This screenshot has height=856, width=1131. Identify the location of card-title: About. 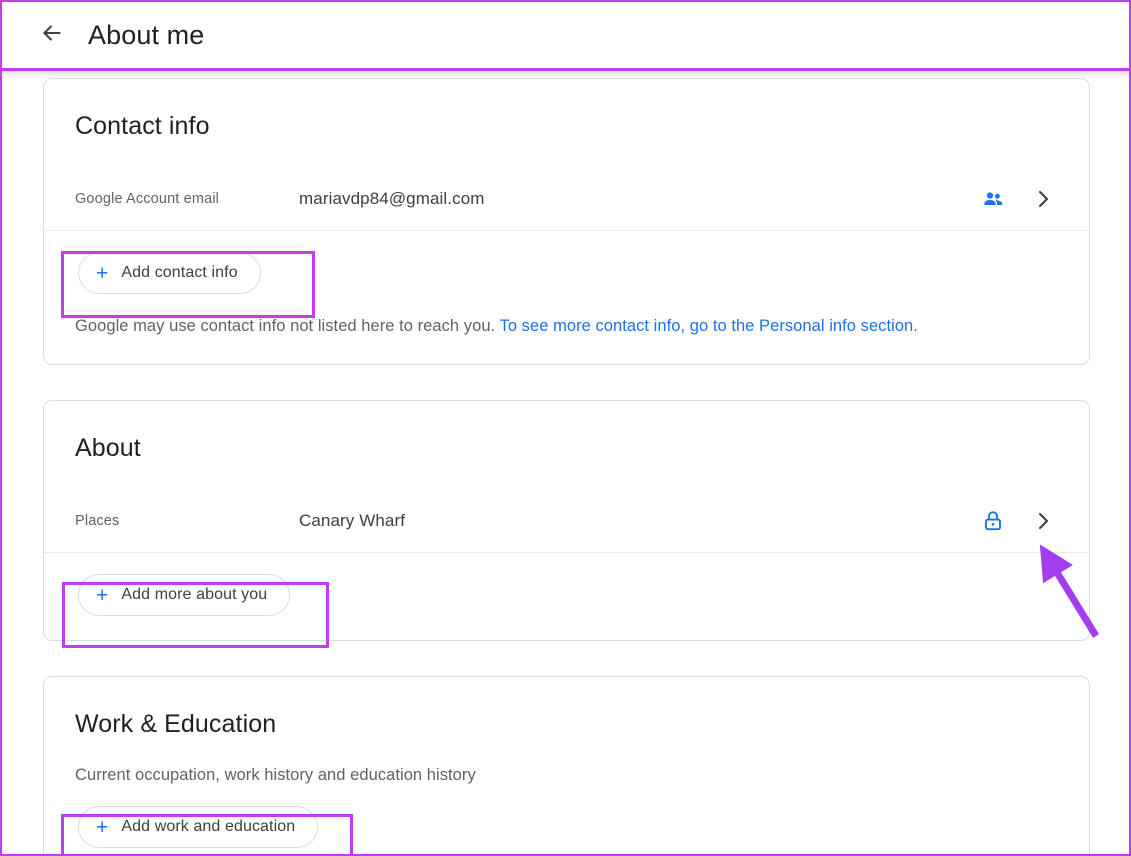
(108, 448).